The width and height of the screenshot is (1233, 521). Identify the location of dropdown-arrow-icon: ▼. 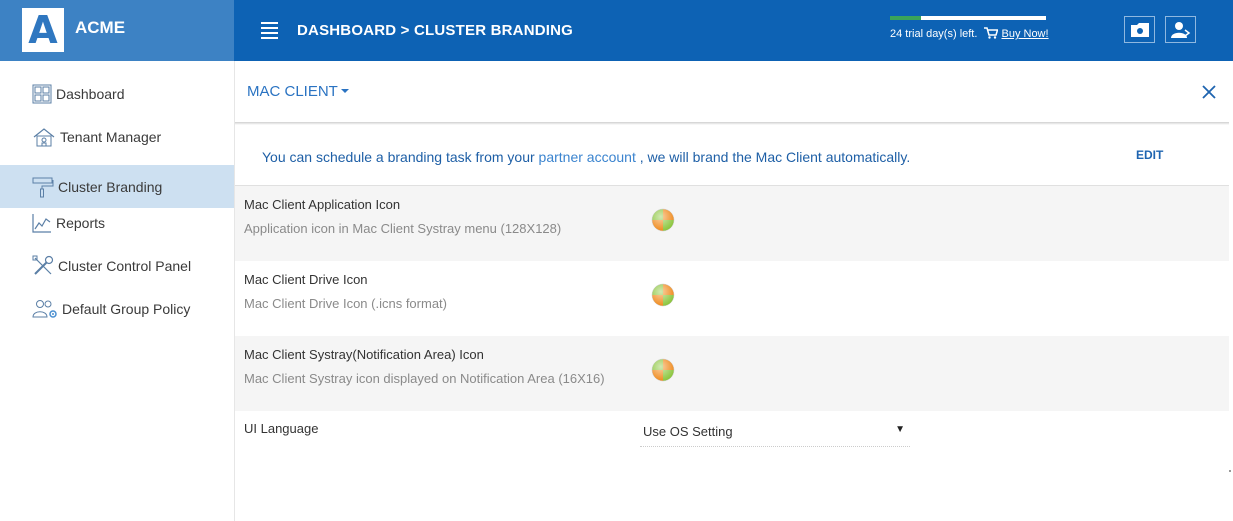
(900, 429).